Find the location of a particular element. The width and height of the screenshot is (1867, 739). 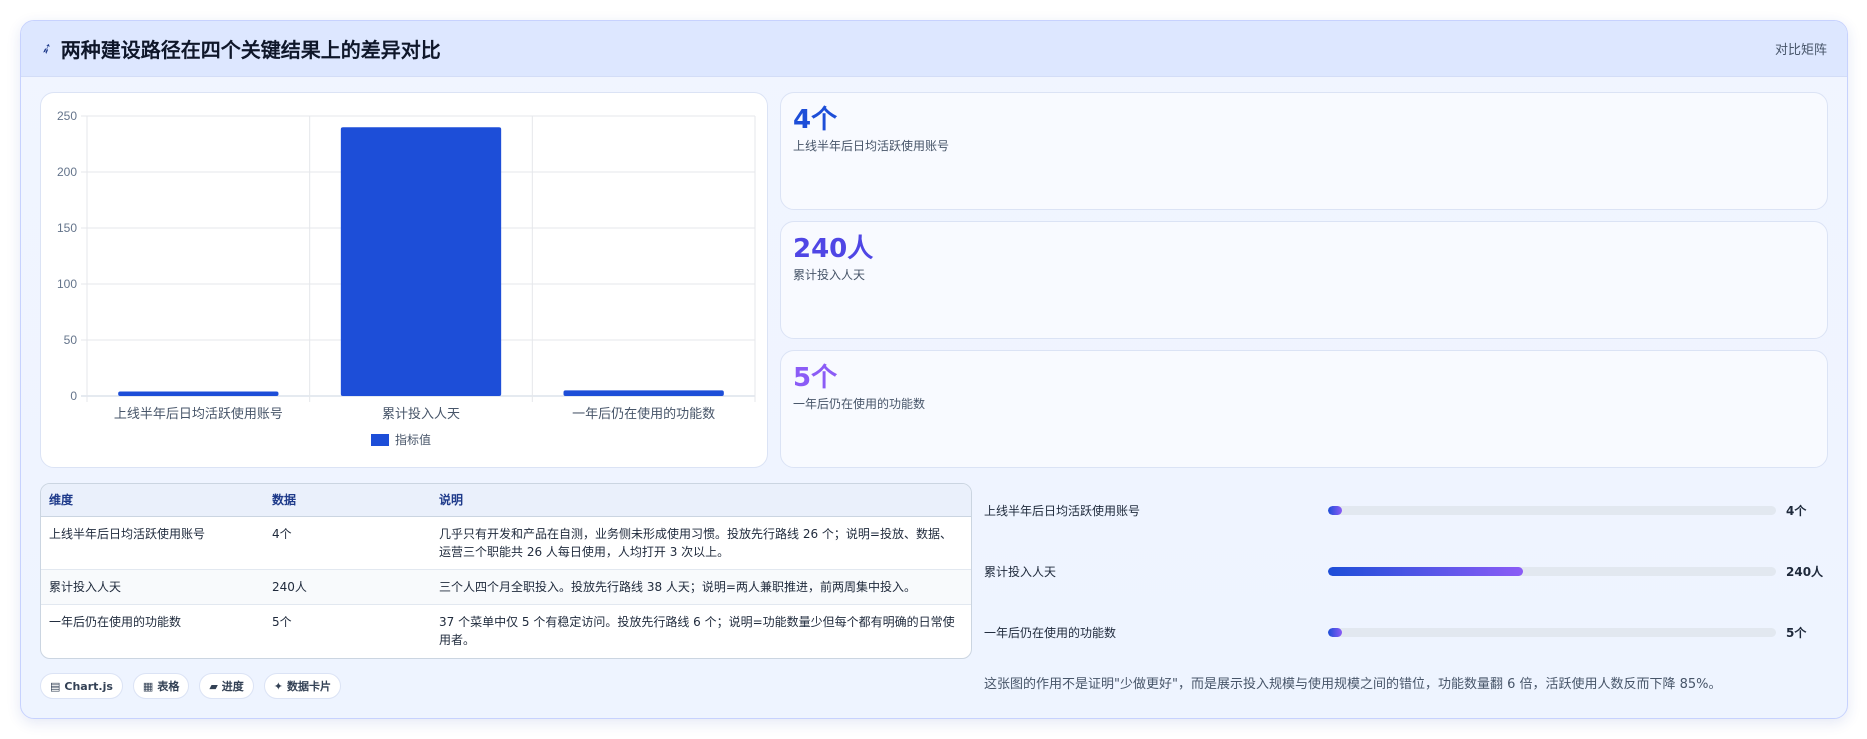

x-tick-label: 一年后仍在使用的功能数 is located at coordinates (643, 413).